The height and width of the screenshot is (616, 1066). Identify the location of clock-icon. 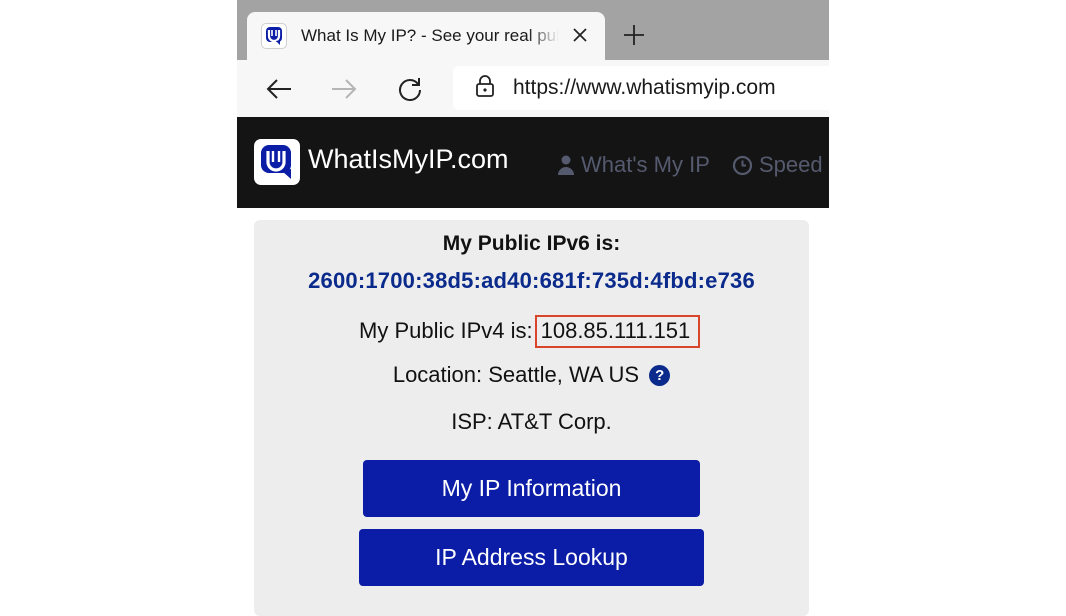
(742, 165).